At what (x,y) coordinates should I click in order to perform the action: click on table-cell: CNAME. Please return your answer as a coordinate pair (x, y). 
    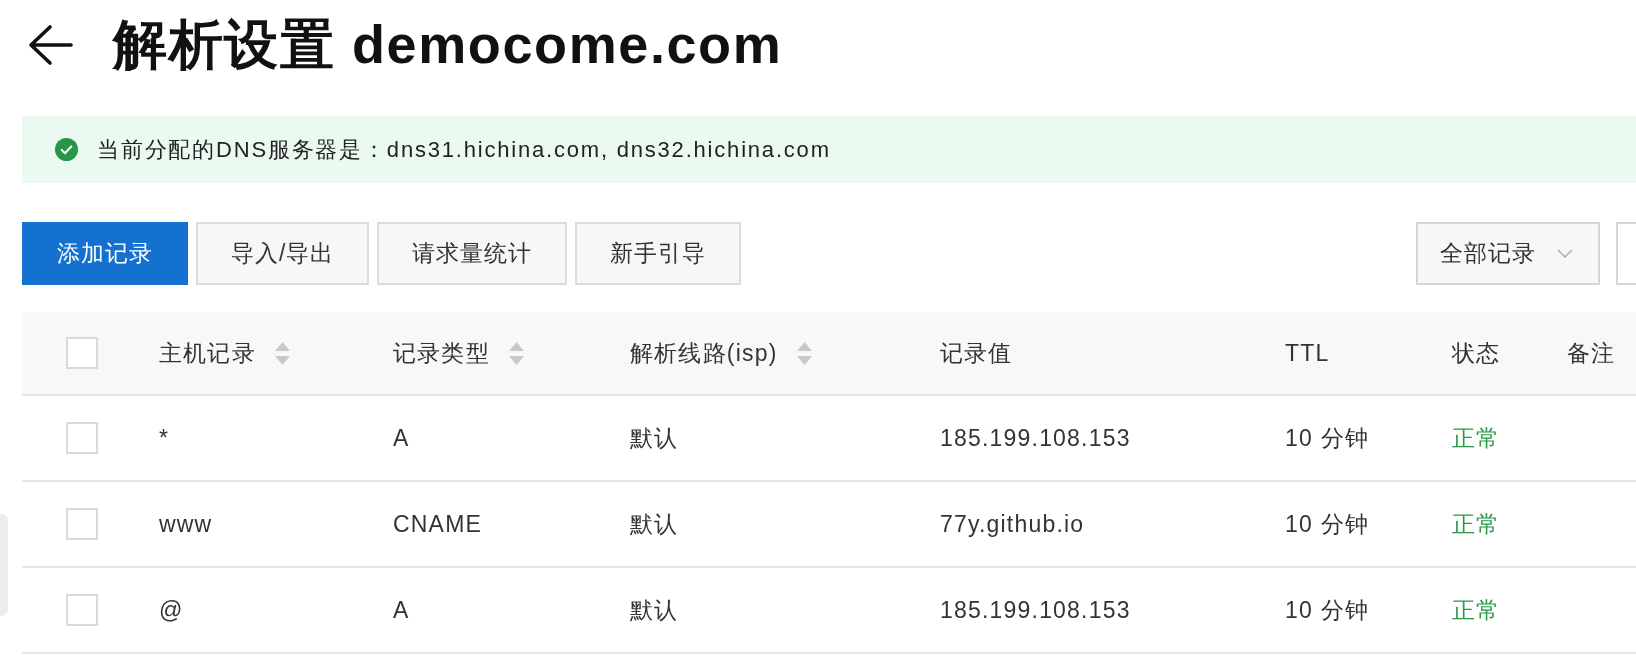
    Looking at the image, I should click on (438, 524).